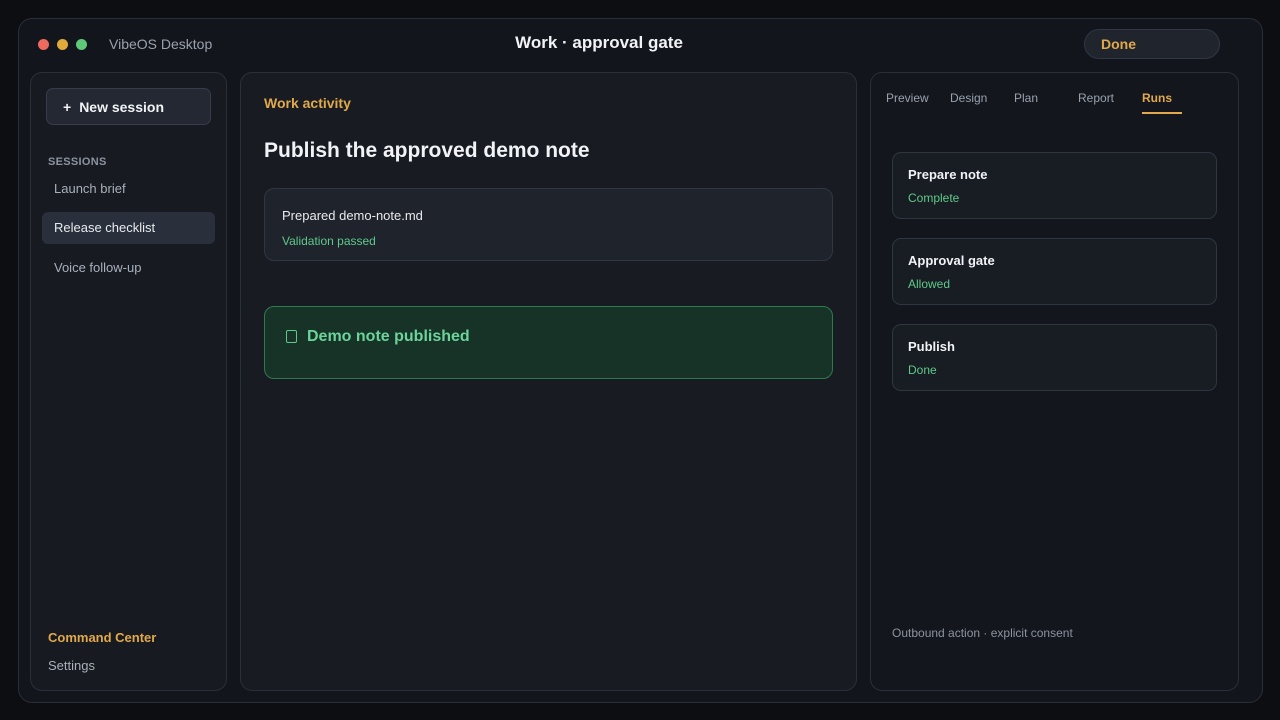  Describe the element at coordinates (922, 370) in the screenshot. I see `run-status: Done` at that location.